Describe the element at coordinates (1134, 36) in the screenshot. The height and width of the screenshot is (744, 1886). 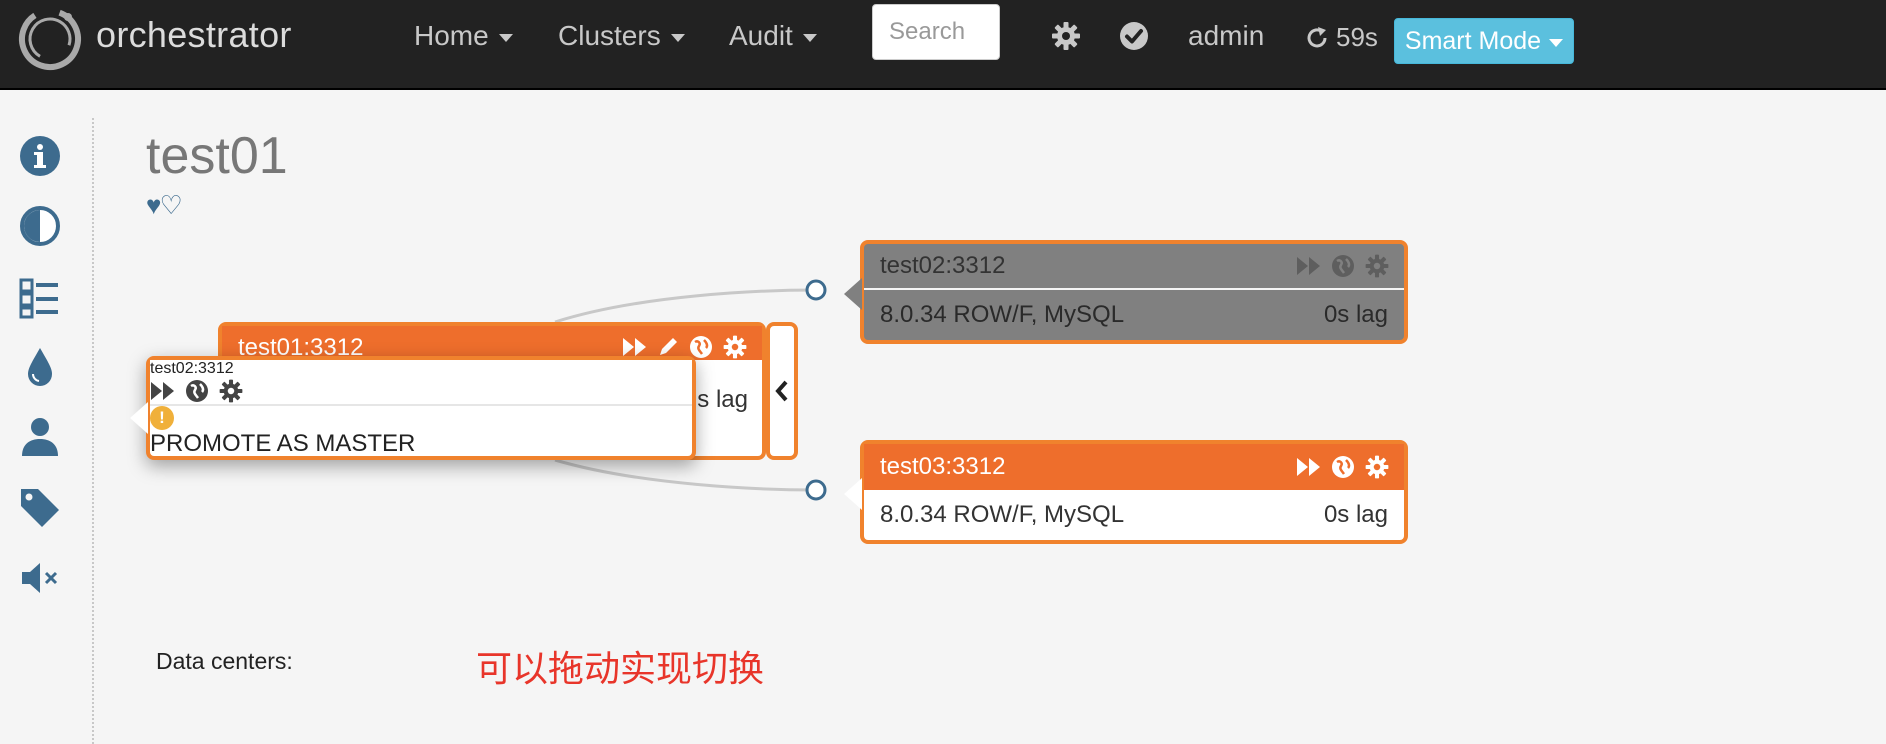
I see `check-circle-icon` at that location.